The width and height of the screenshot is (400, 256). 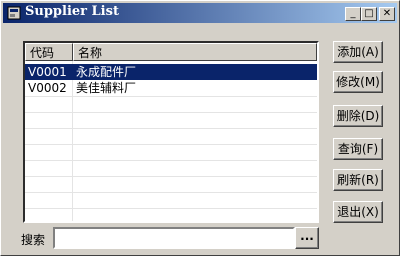 What do you see at coordinates (171, 88) in the screenshot?
I see `table-row: V0002 美佳辅料厂` at bounding box center [171, 88].